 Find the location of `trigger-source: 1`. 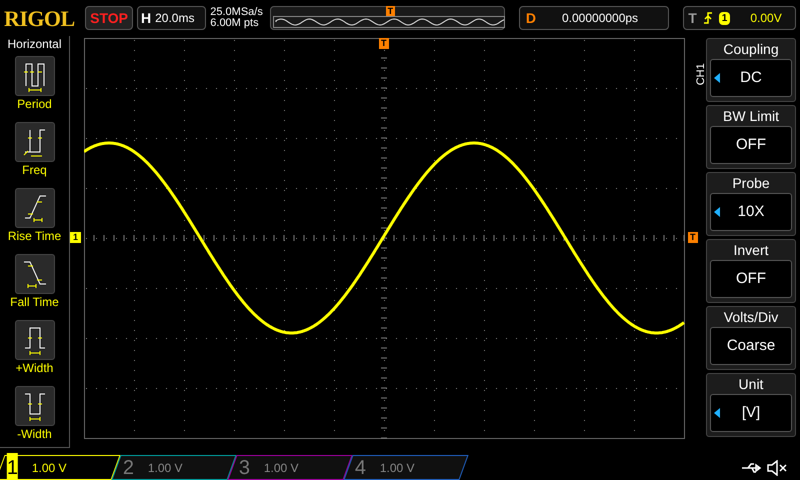

trigger-source: 1 is located at coordinates (724, 18).